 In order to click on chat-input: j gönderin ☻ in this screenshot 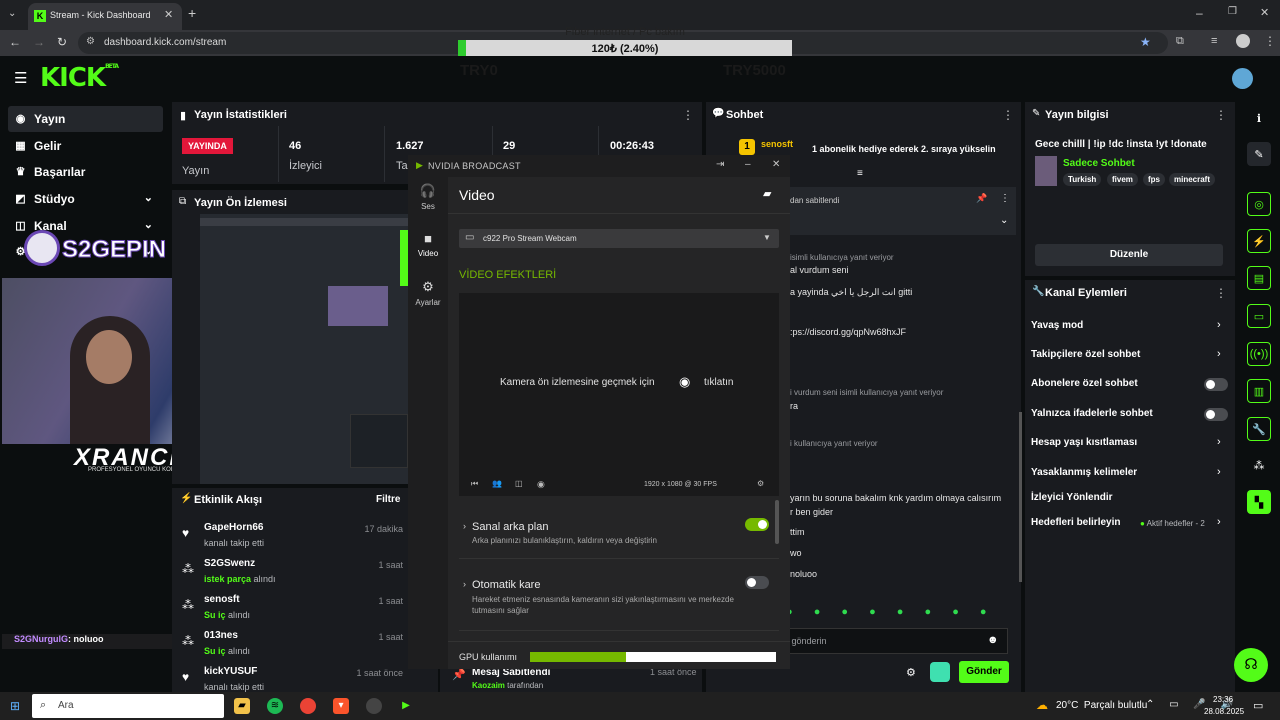, I will do `click(897, 641)`.